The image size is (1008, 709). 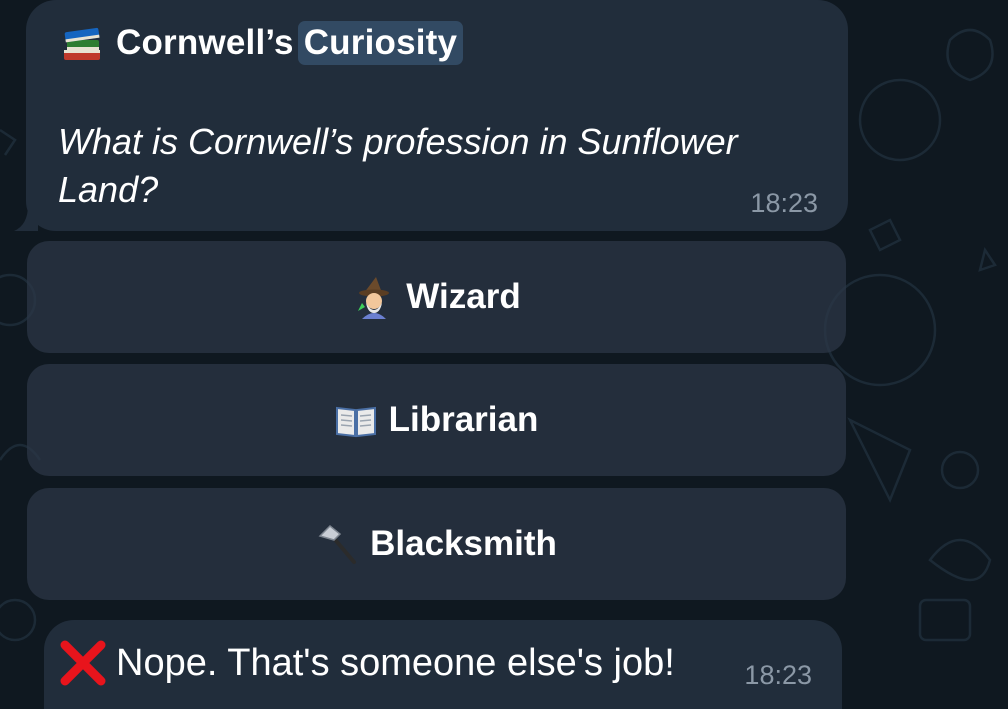 I want to click on message-timestamp: 18:23, so click(x=784, y=203).